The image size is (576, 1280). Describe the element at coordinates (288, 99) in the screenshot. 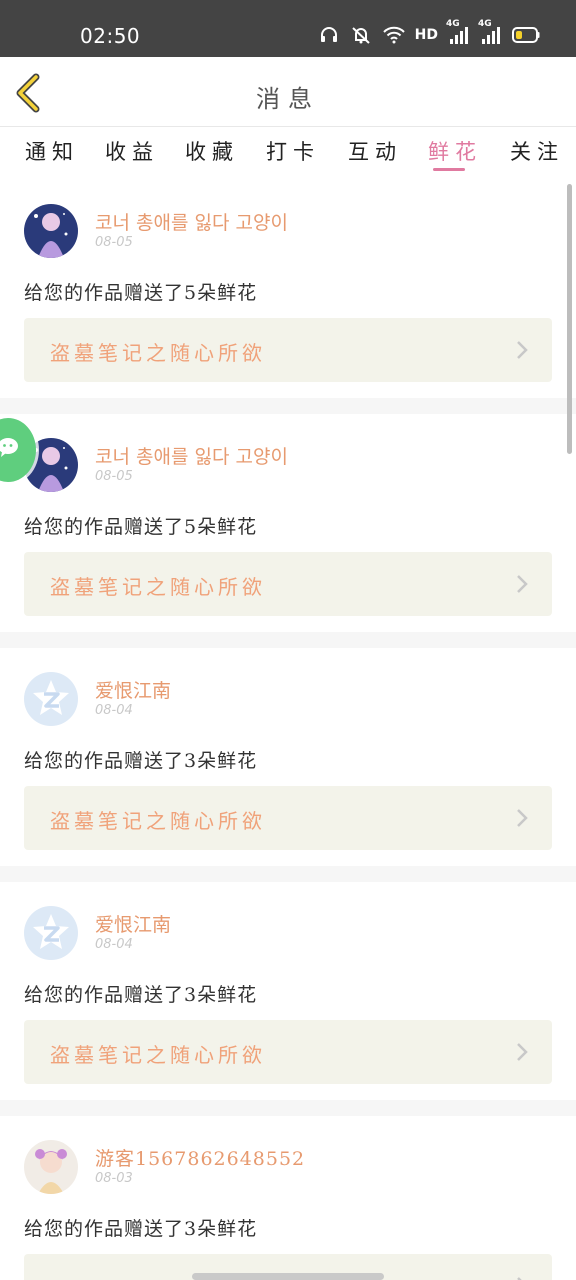

I see `page-title: 消息` at that location.